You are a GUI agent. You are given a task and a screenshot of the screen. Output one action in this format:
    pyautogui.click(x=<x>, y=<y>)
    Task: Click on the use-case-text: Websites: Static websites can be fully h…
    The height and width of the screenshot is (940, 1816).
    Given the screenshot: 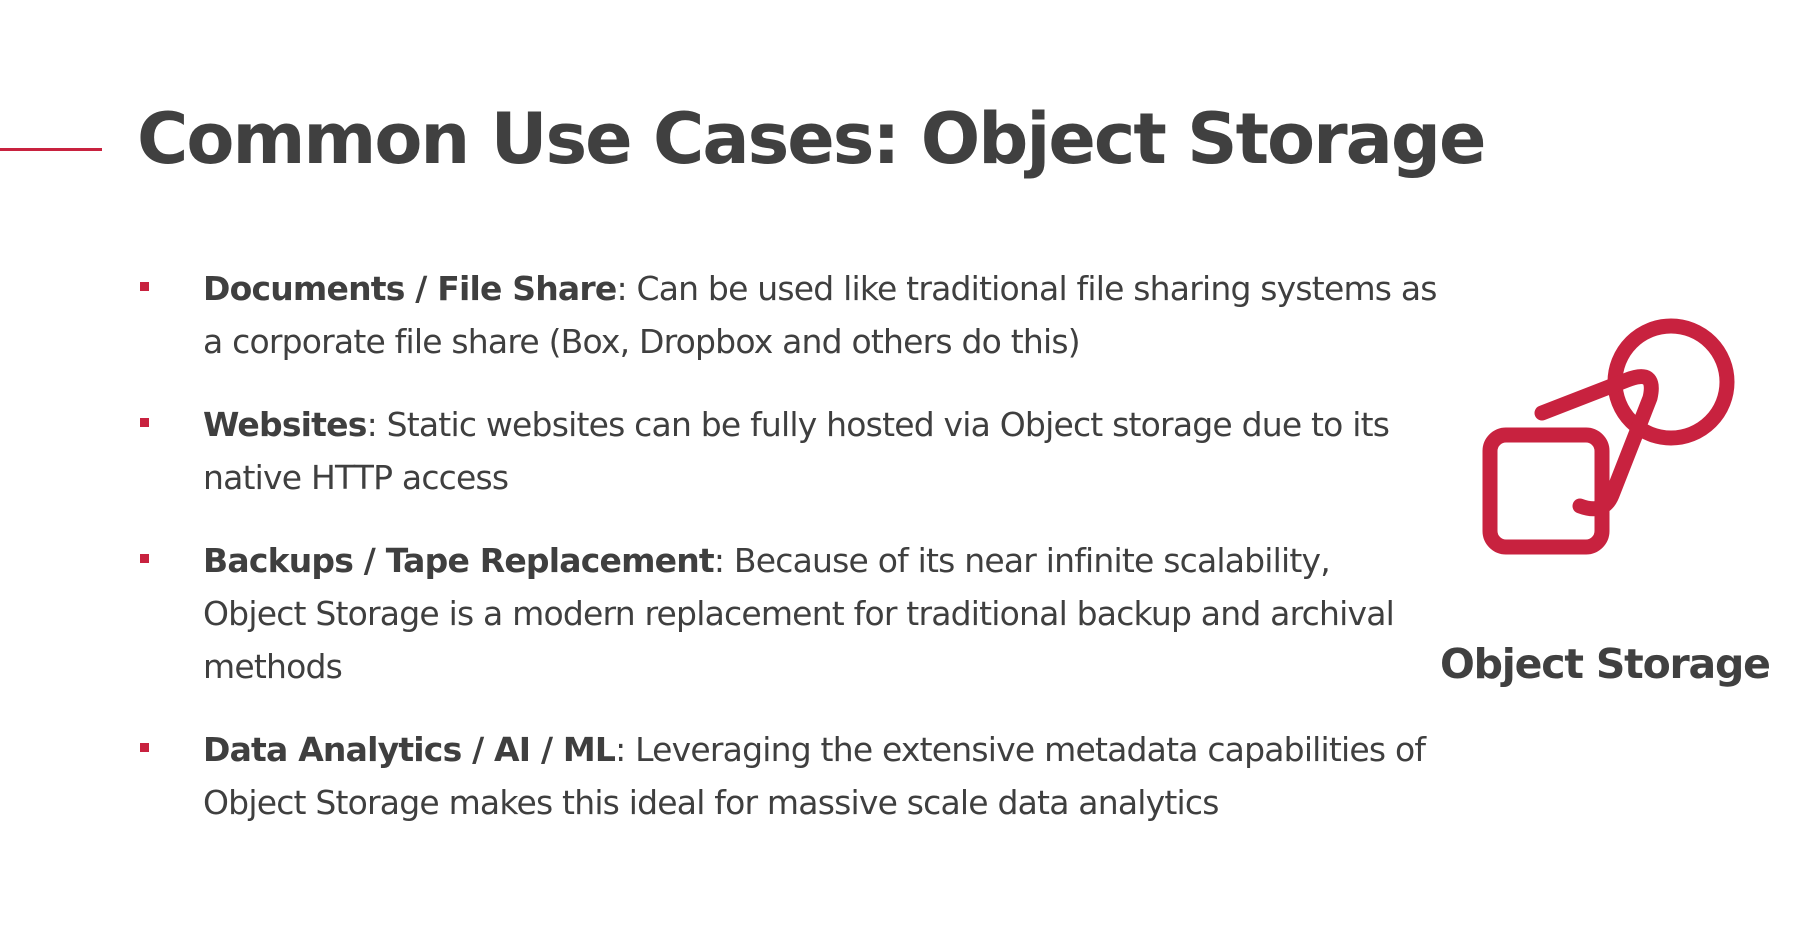 What is the action you would take?
    pyautogui.click(x=821, y=451)
    